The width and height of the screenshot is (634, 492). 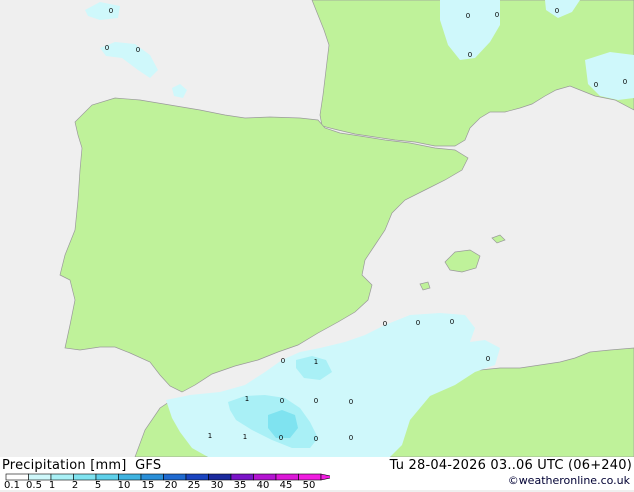 I want to click on scale-tick-label: 5, so click(x=98, y=485).